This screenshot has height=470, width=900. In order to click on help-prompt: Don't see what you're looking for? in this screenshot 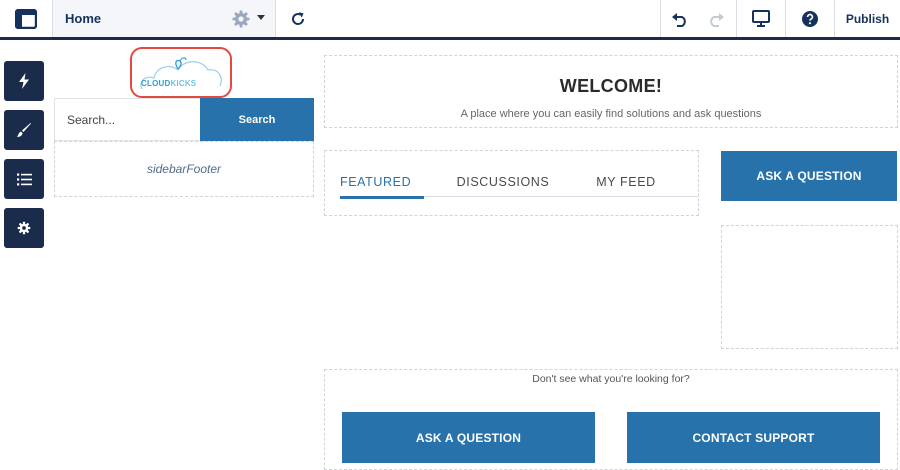, I will do `click(611, 379)`.